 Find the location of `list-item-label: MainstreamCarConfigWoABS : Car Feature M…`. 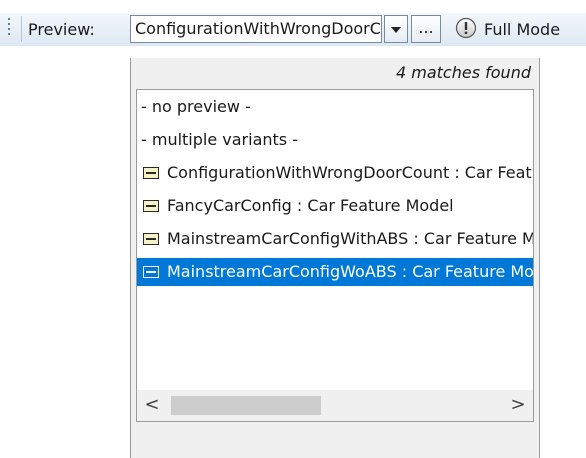

list-item-label: MainstreamCarConfigWoABS : Car Feature M… is located at coordinates (350, 271).